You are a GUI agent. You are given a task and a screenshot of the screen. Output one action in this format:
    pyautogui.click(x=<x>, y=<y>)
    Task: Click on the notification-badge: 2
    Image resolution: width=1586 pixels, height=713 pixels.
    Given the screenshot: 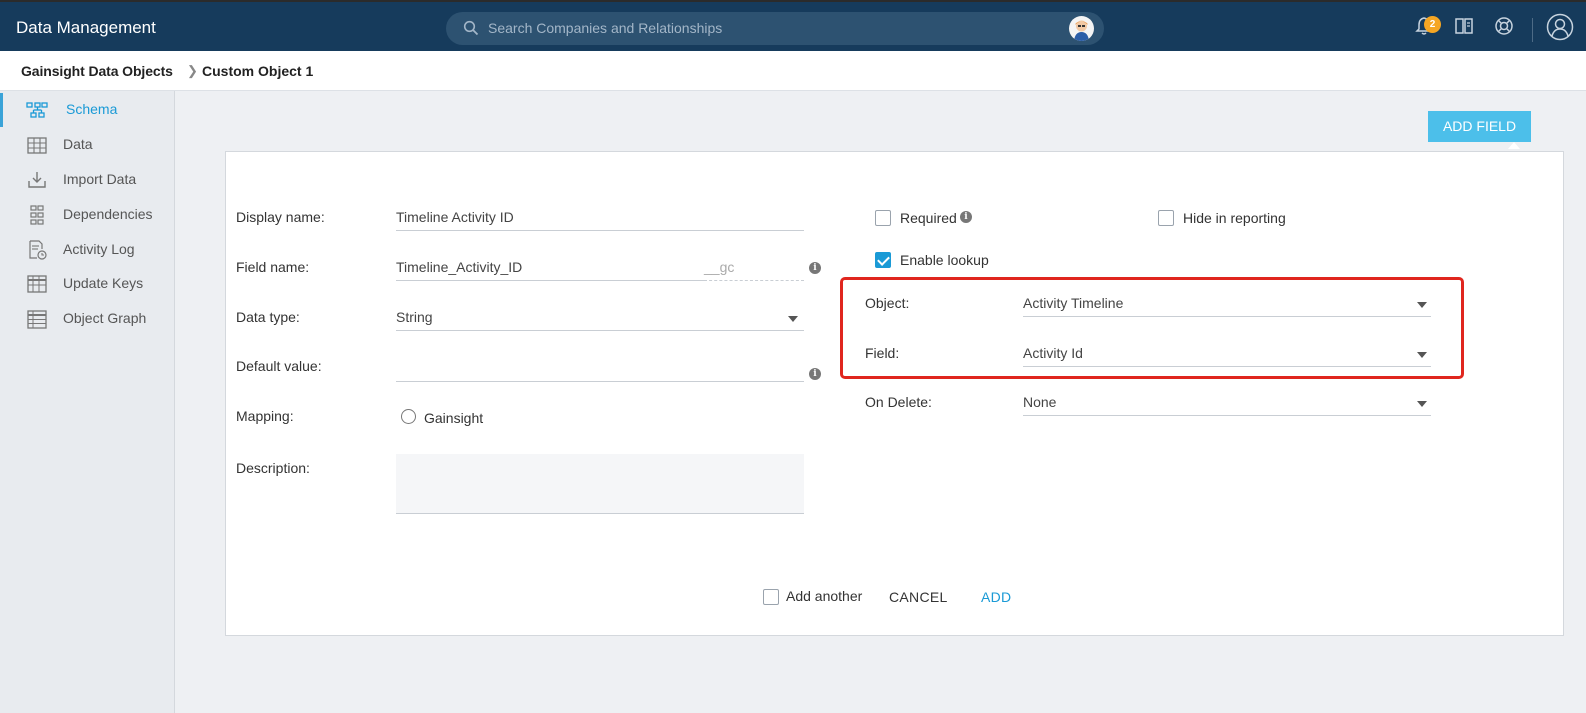 What is the action you would take?
    pyautogui.click(x=1432, y=24)
    